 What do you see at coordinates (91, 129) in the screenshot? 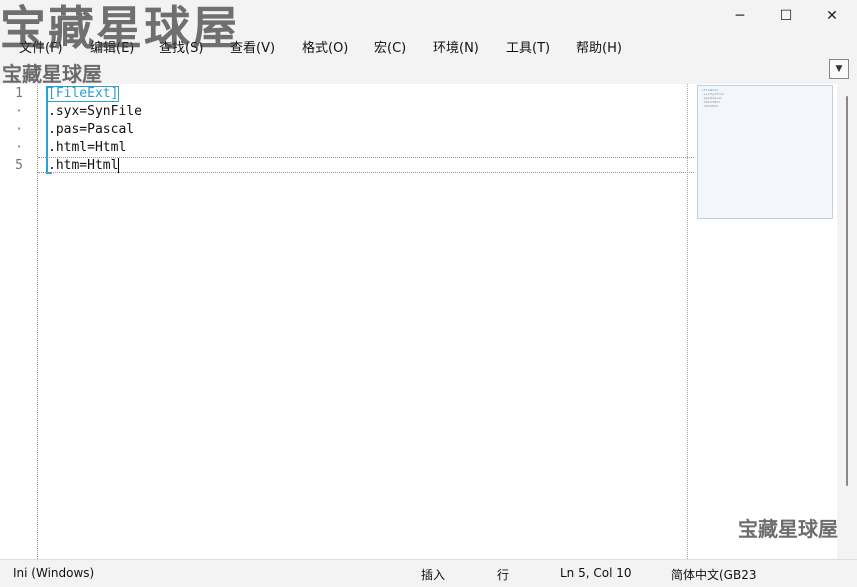
I see `code-line: .pas=Pascal` at bounding box center [91, 129].